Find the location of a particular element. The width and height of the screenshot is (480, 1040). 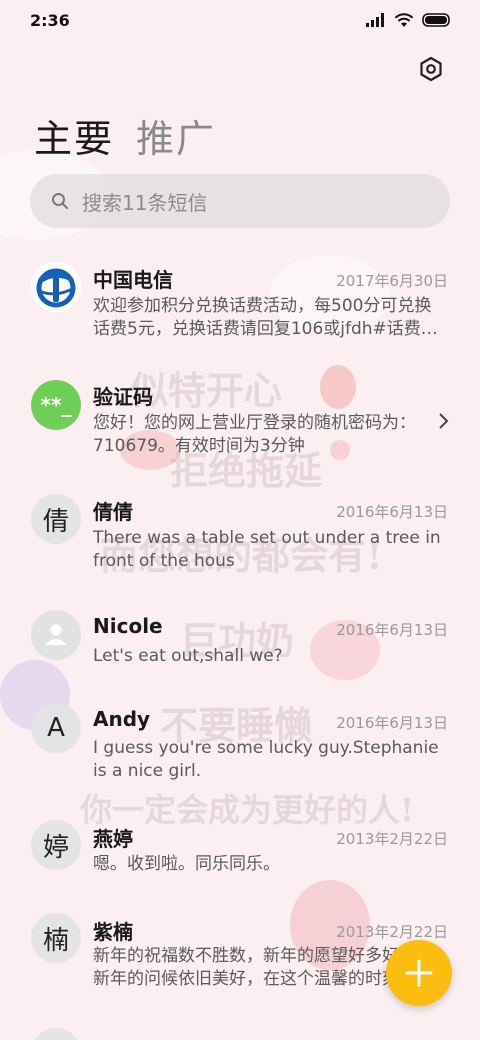

avatar-text: **_ is located at coordinates (56, 405).